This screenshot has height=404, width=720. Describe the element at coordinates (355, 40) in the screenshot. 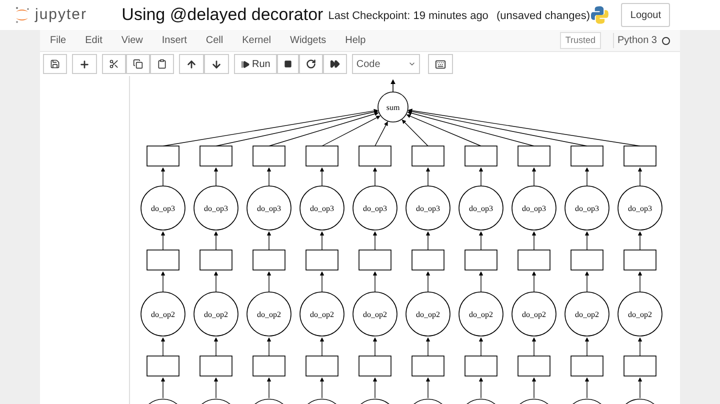

I see `menu-item: Help` at that location.